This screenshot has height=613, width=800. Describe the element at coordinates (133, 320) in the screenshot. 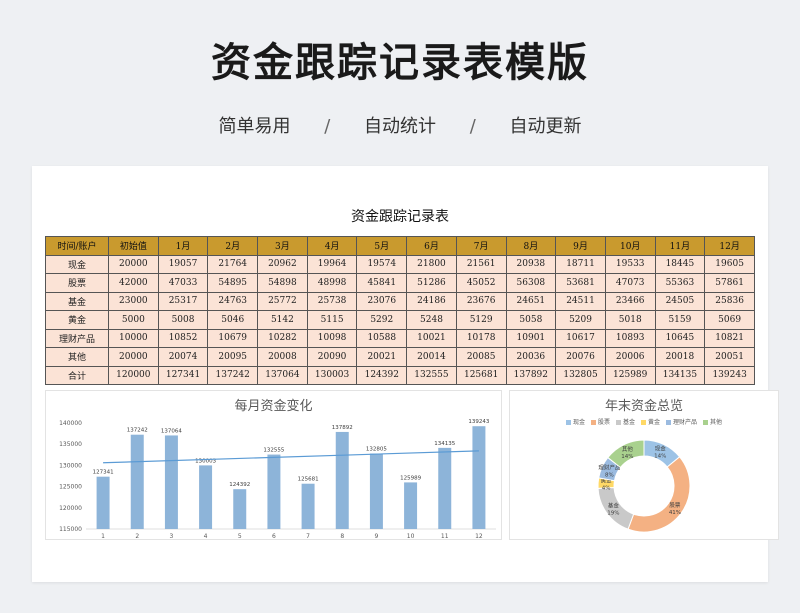

I see `table-cell: 5000` at that location.